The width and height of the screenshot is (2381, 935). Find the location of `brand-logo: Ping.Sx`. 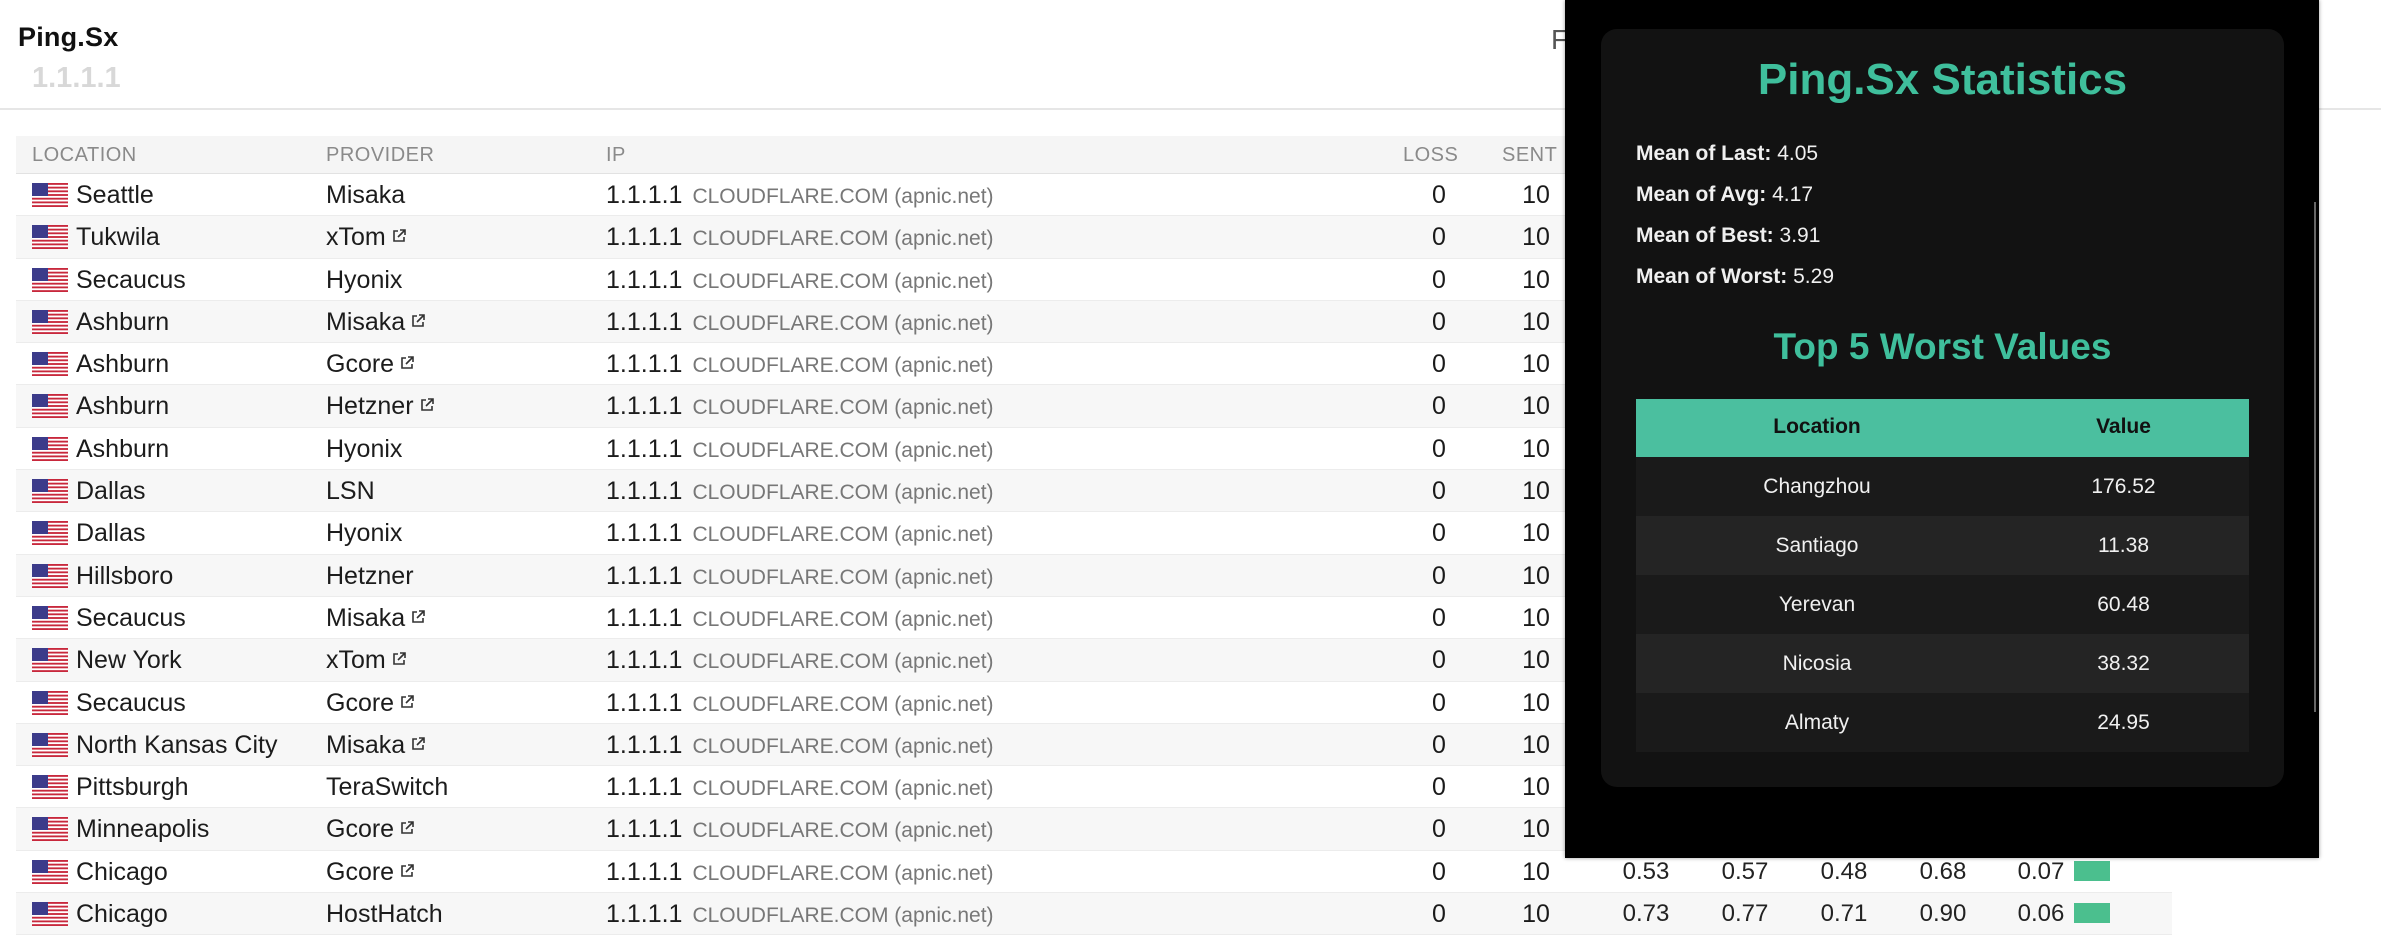

brand-logo: Ping.Sx is located at coordinates (68, 37).